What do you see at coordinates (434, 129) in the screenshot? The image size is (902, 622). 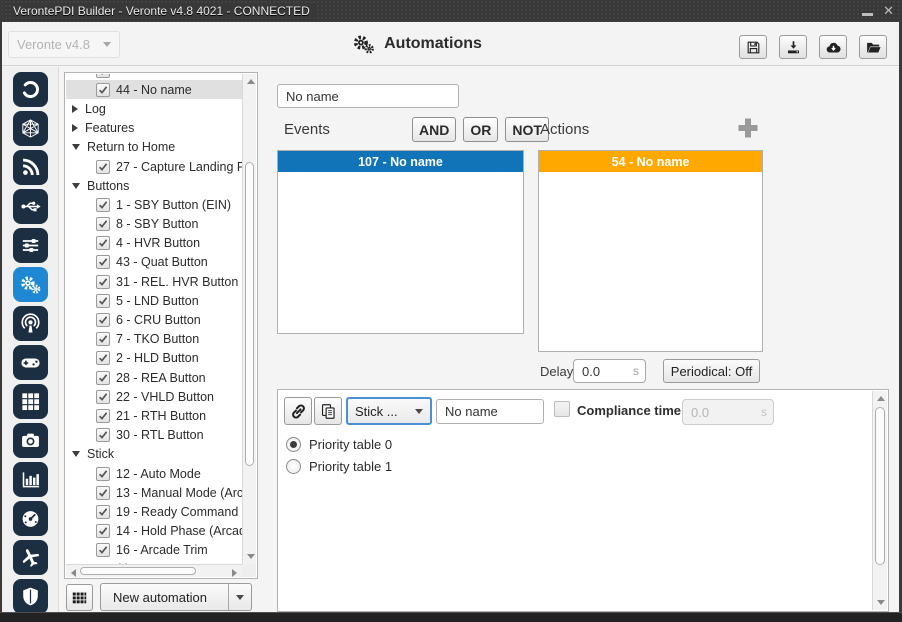 I see `operator-and-button: AND` at bounding box center [434, 129].